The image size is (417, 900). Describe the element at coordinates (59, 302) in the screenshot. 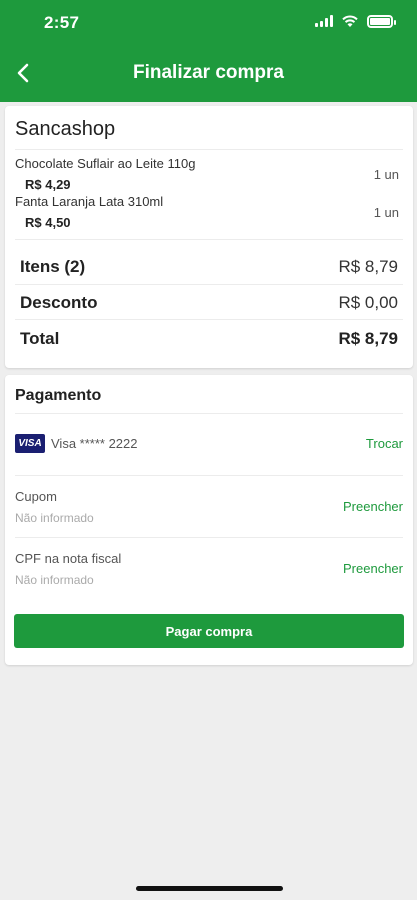

I see `discount-label: Desconto` at that location.